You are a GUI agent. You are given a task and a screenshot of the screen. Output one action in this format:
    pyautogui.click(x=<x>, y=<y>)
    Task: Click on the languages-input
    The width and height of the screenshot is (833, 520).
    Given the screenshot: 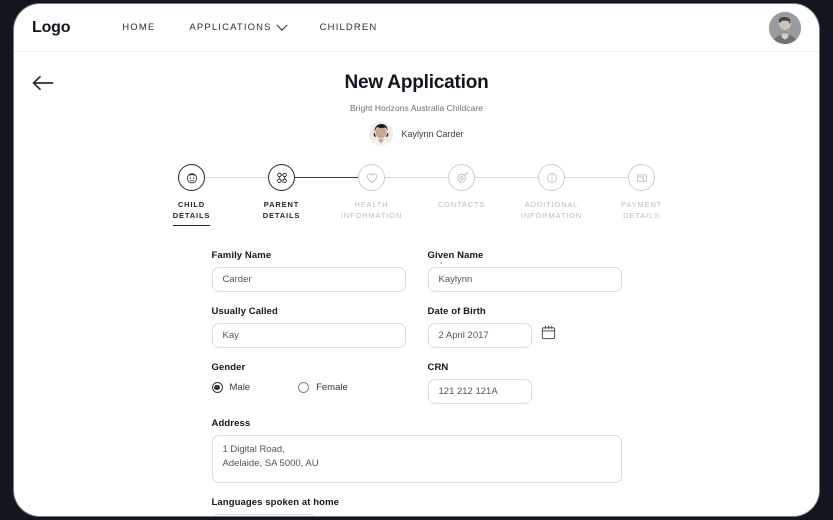 What is the action you would take?
    pyautogui.click(x=263, y=514)
    